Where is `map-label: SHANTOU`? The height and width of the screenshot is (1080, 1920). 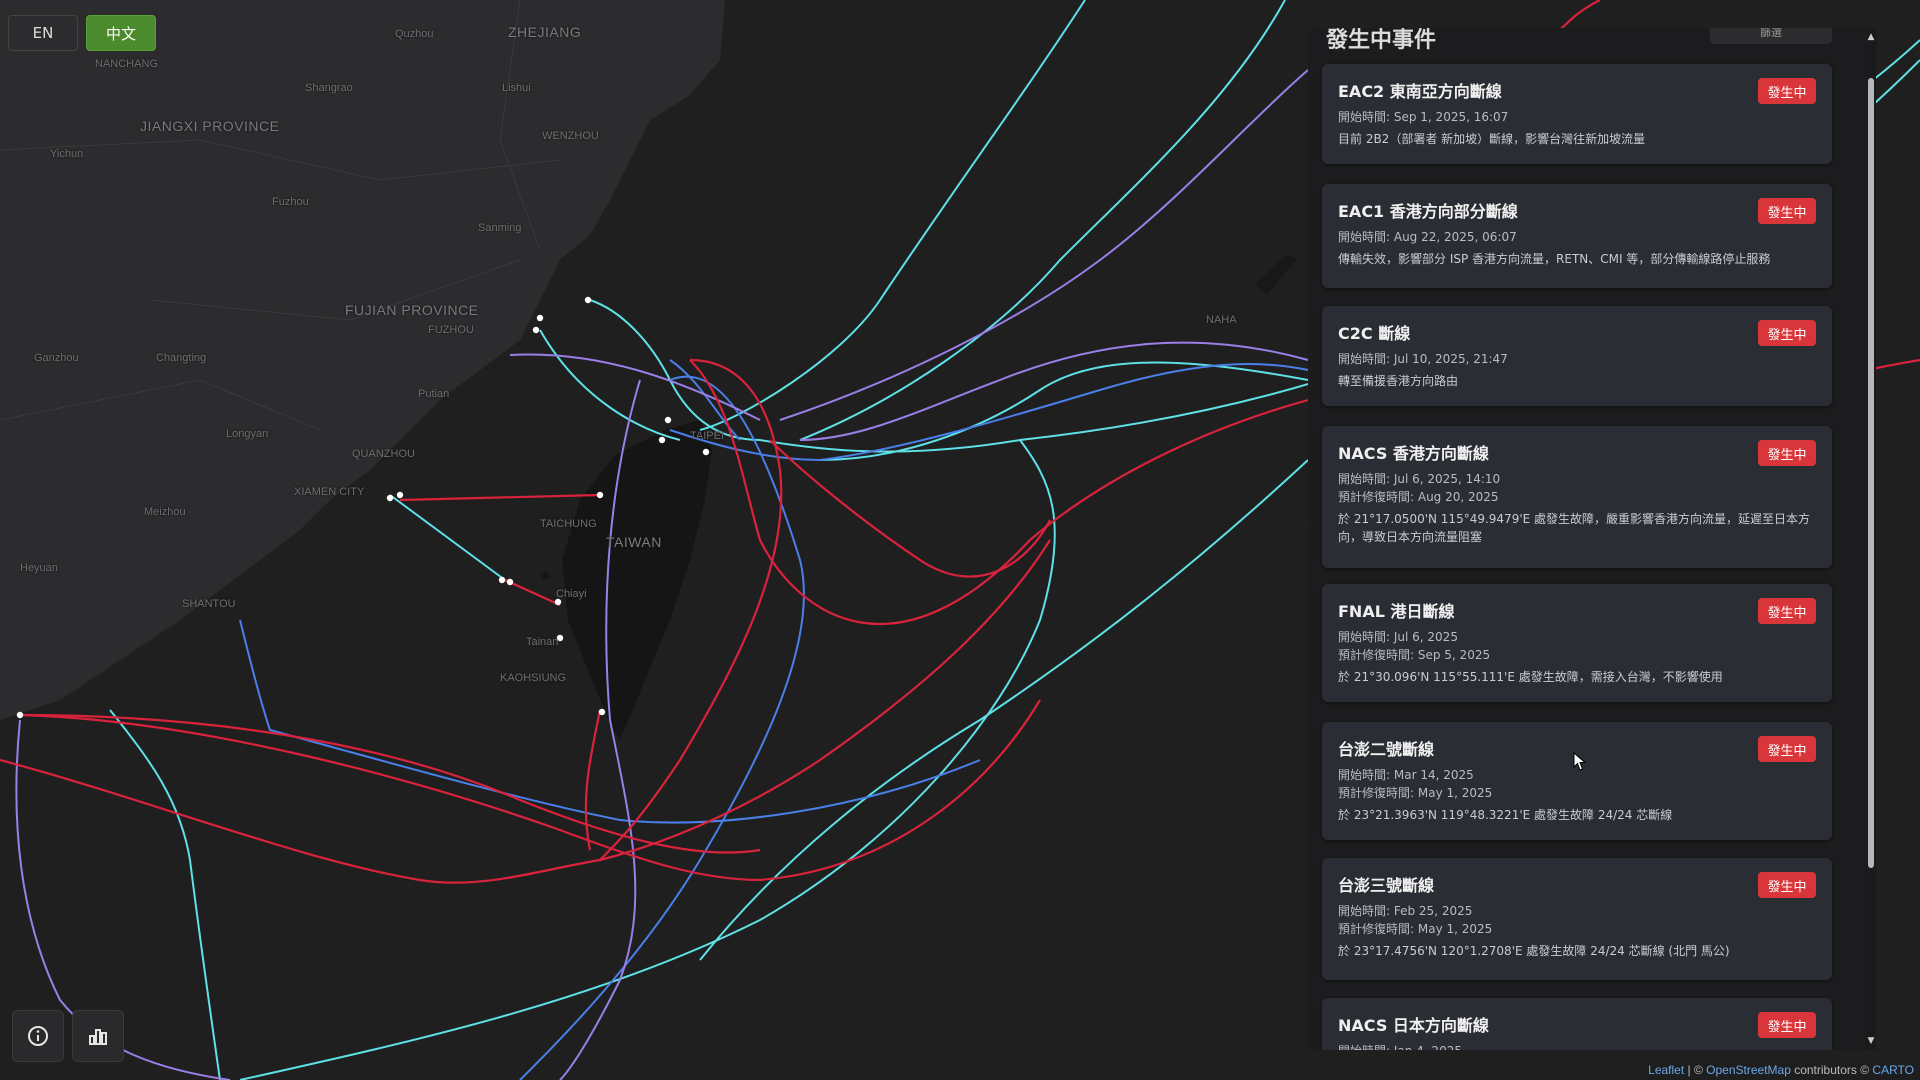
map-label: SHANTOU is located at coordinates (209, 604).